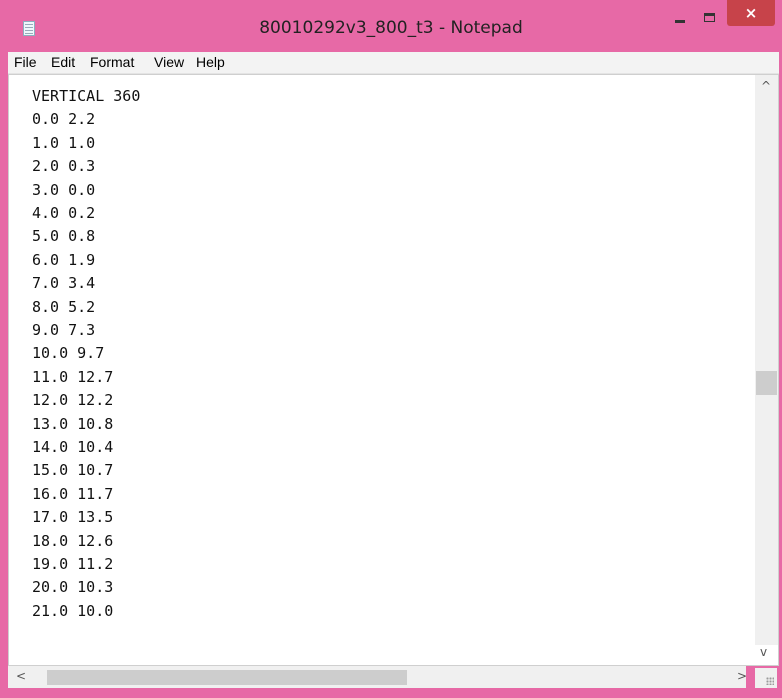 The height and width of the screenshot is (698, 782). What do you see at coordinates (73, 564) in the screenshot?
I see `text-line: 19.0 11.2` at bounding box center [73, 564].